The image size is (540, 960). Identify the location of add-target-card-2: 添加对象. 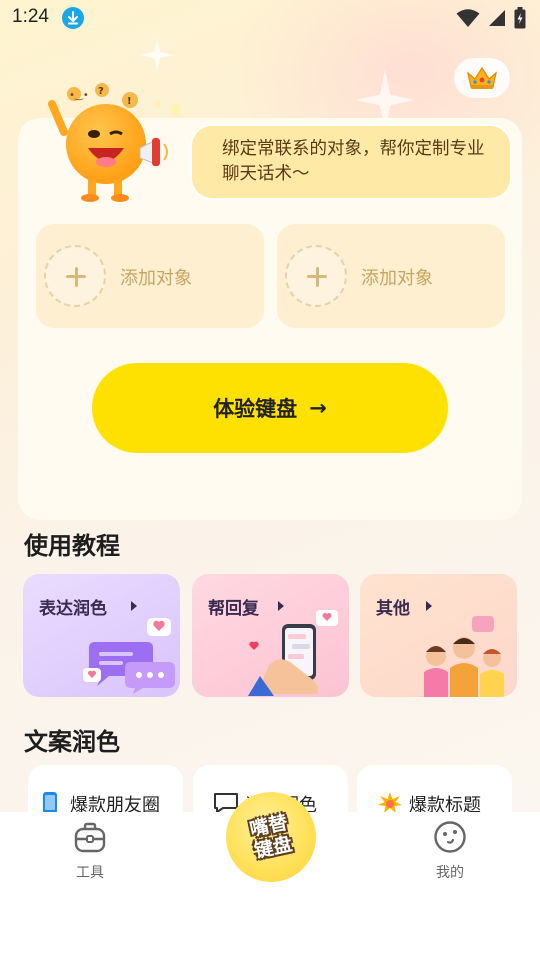
(391, 276).